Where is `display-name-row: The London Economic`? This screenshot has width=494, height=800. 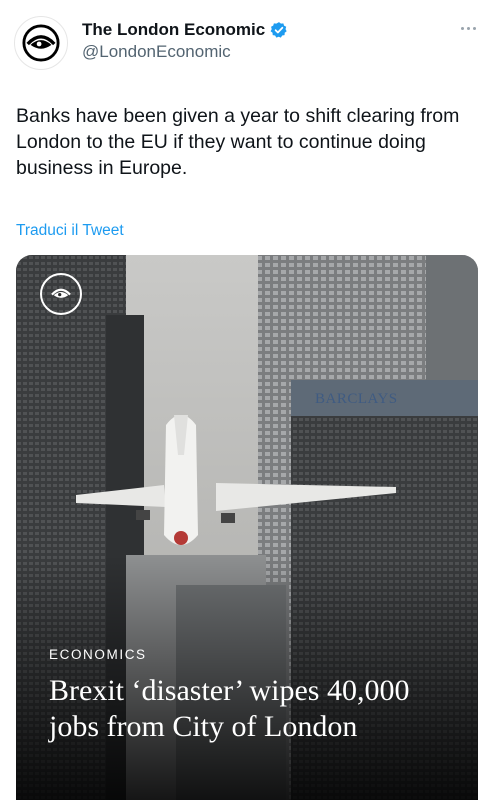
display-name-row: The London Economic is located at coordinates (185, 30).